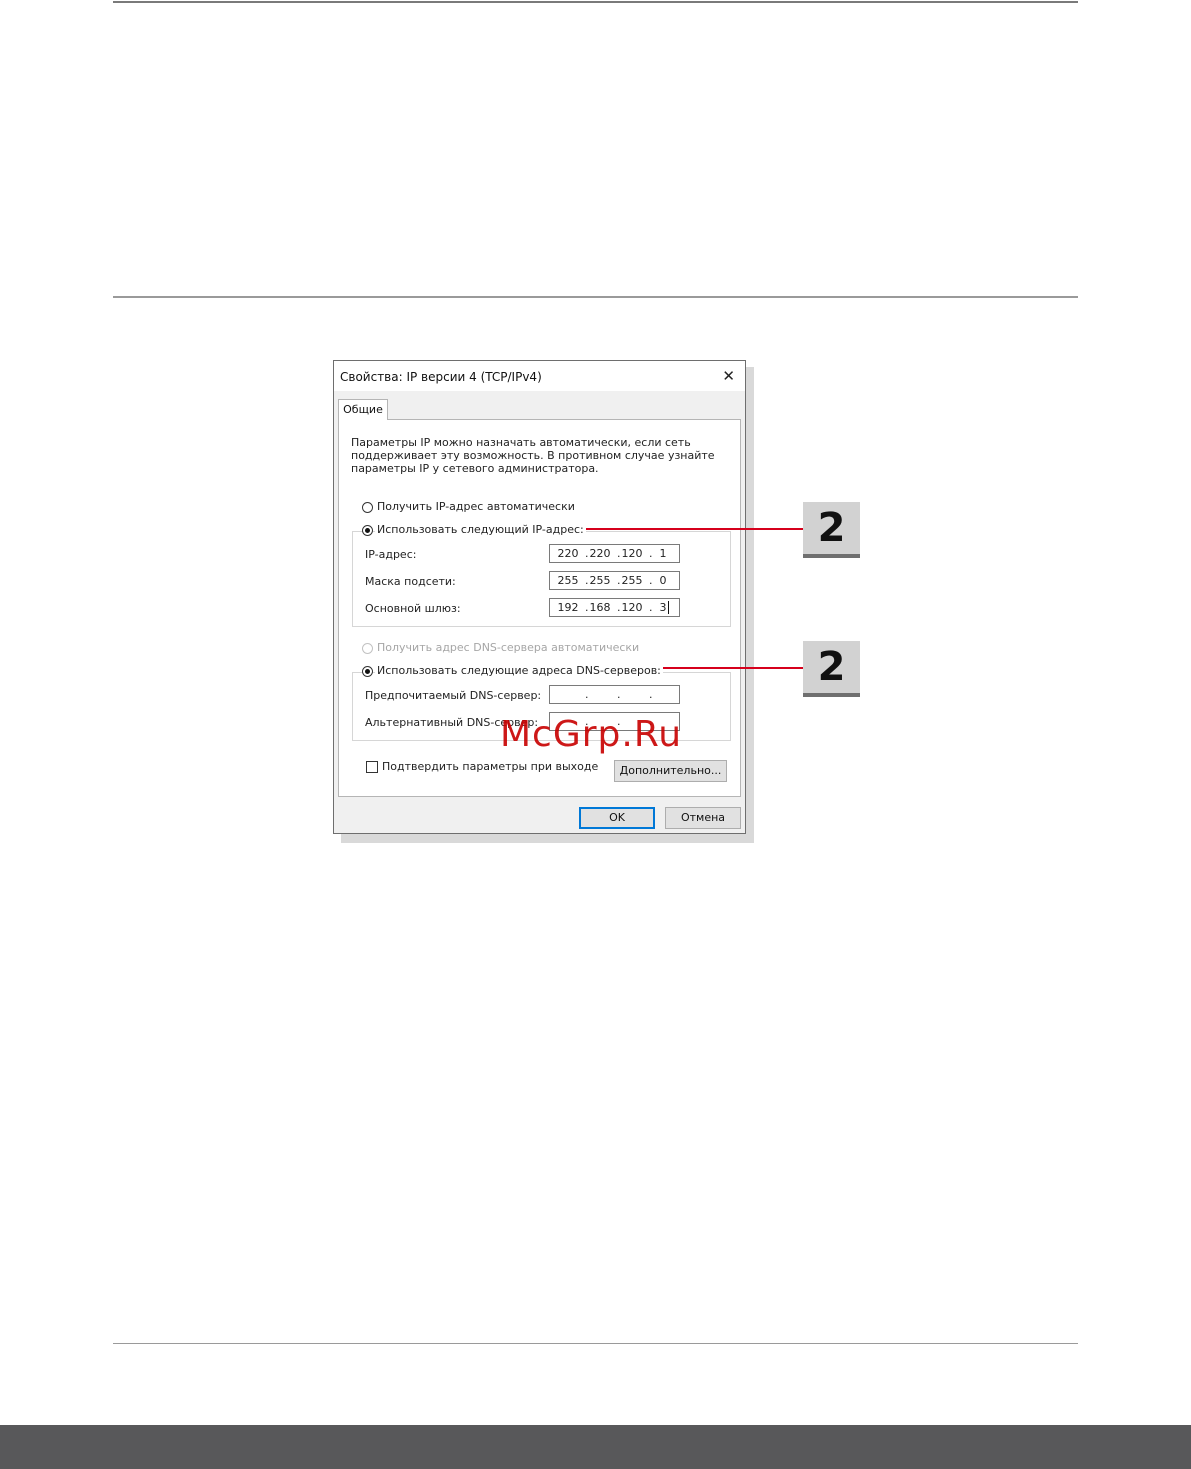  What do you see at coordinates (614, 607) in the screenshot?
I see `gateway-field: 192 . 168 . 120 . 3` at bounding box center [614, 607].